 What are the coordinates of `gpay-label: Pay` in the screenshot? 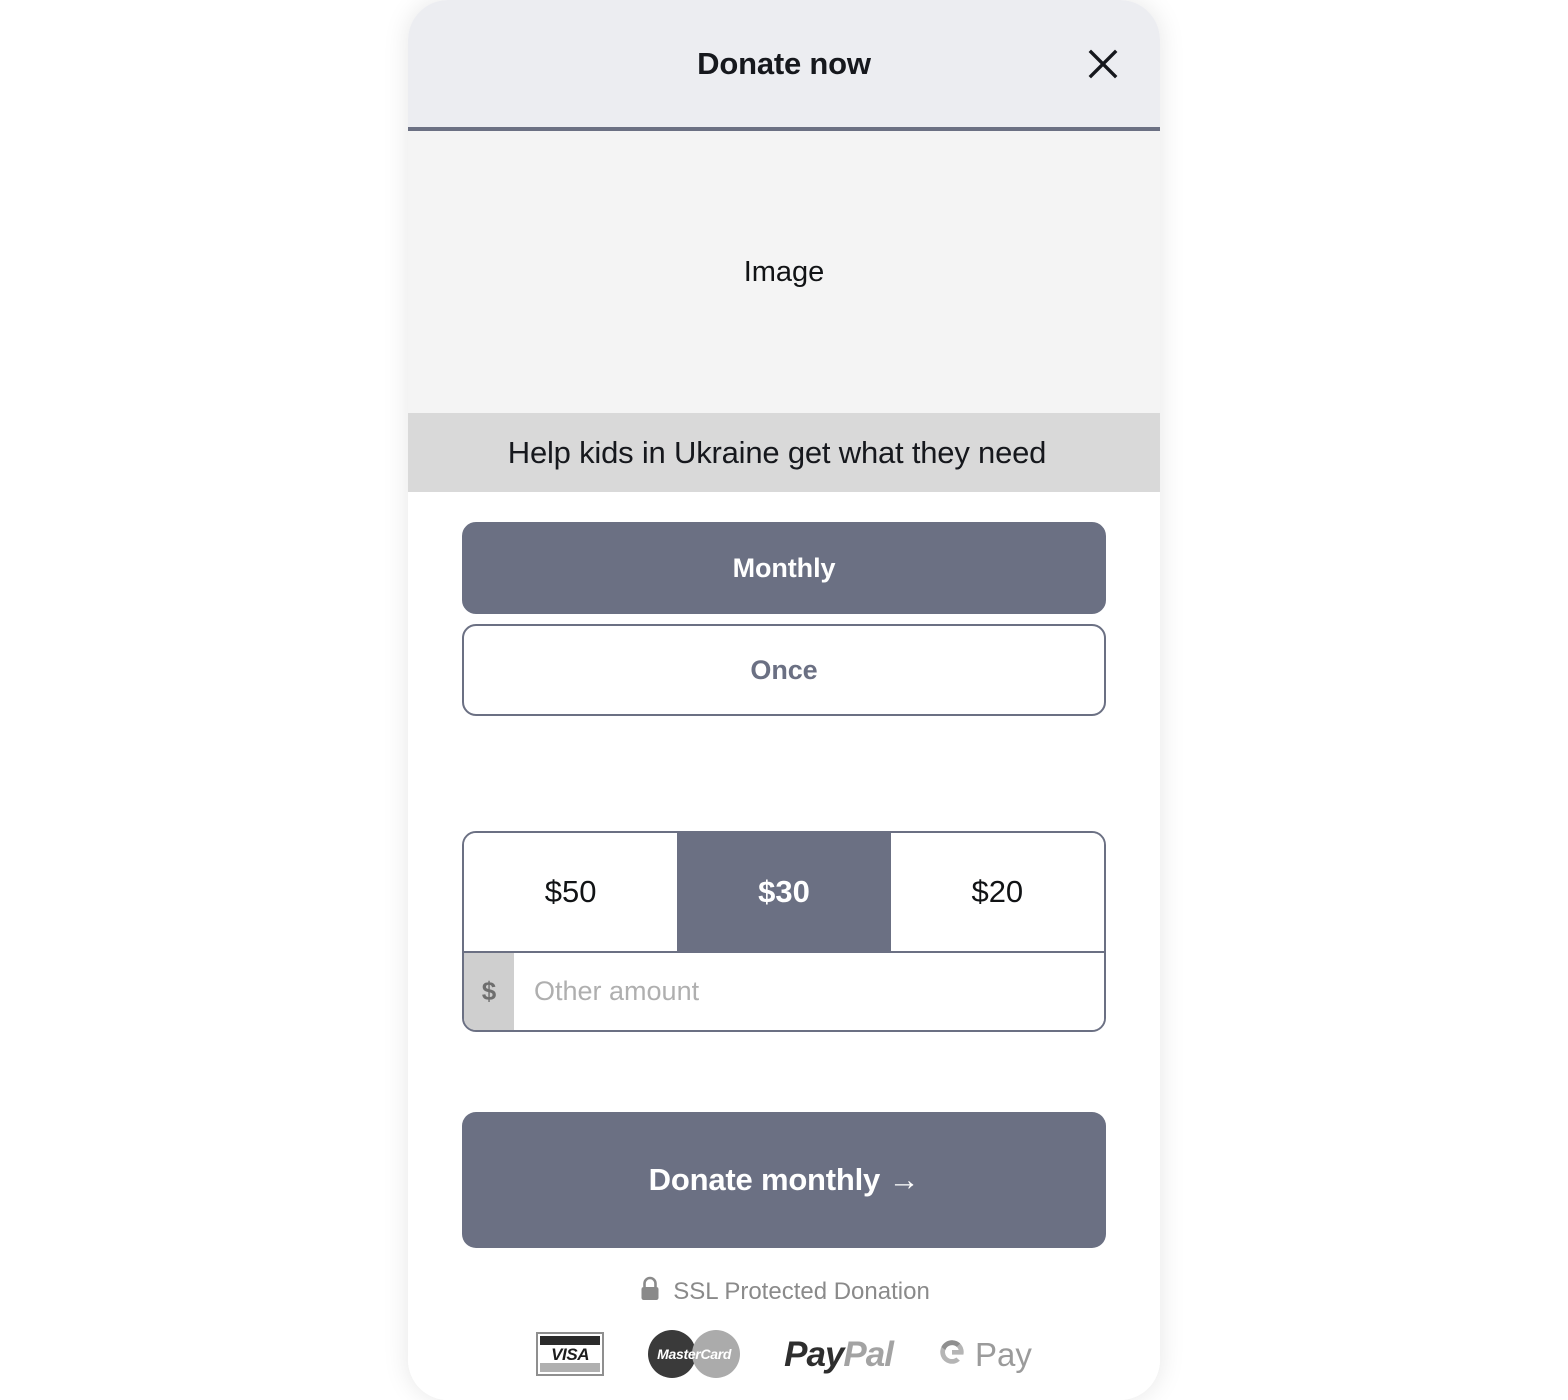 It's located at (1003, 1354).